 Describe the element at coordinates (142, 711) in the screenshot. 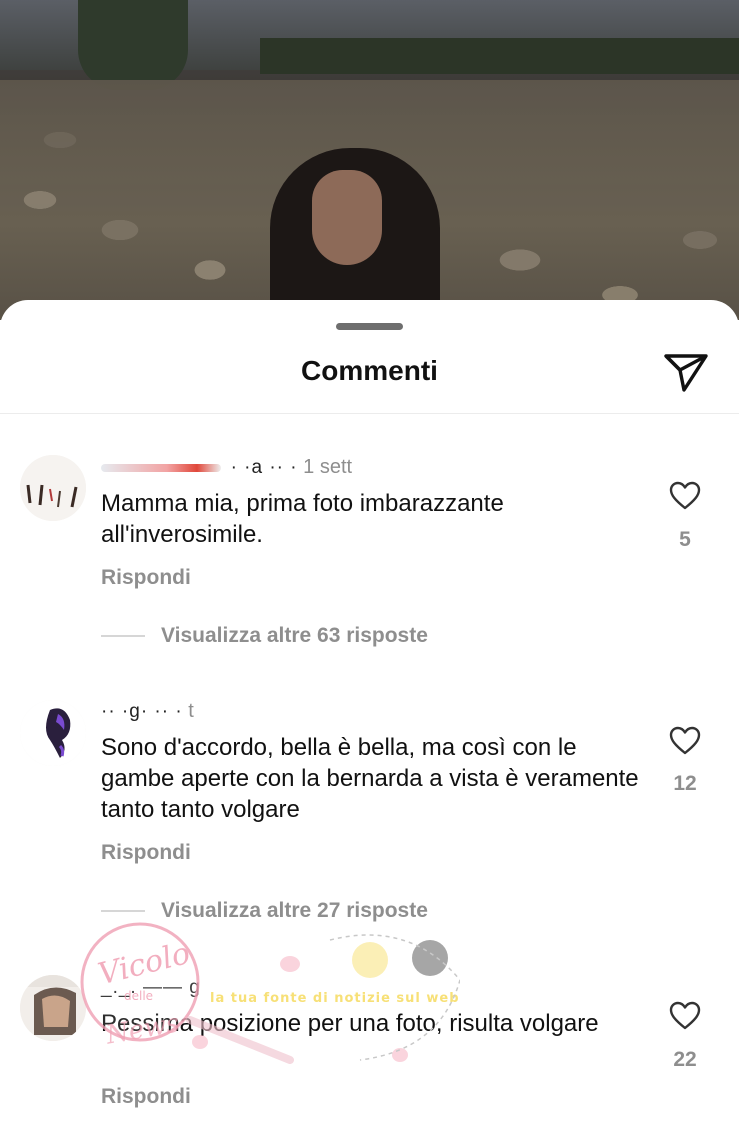

I see `comment-username: ·· ·g· ·· ·` at that location.